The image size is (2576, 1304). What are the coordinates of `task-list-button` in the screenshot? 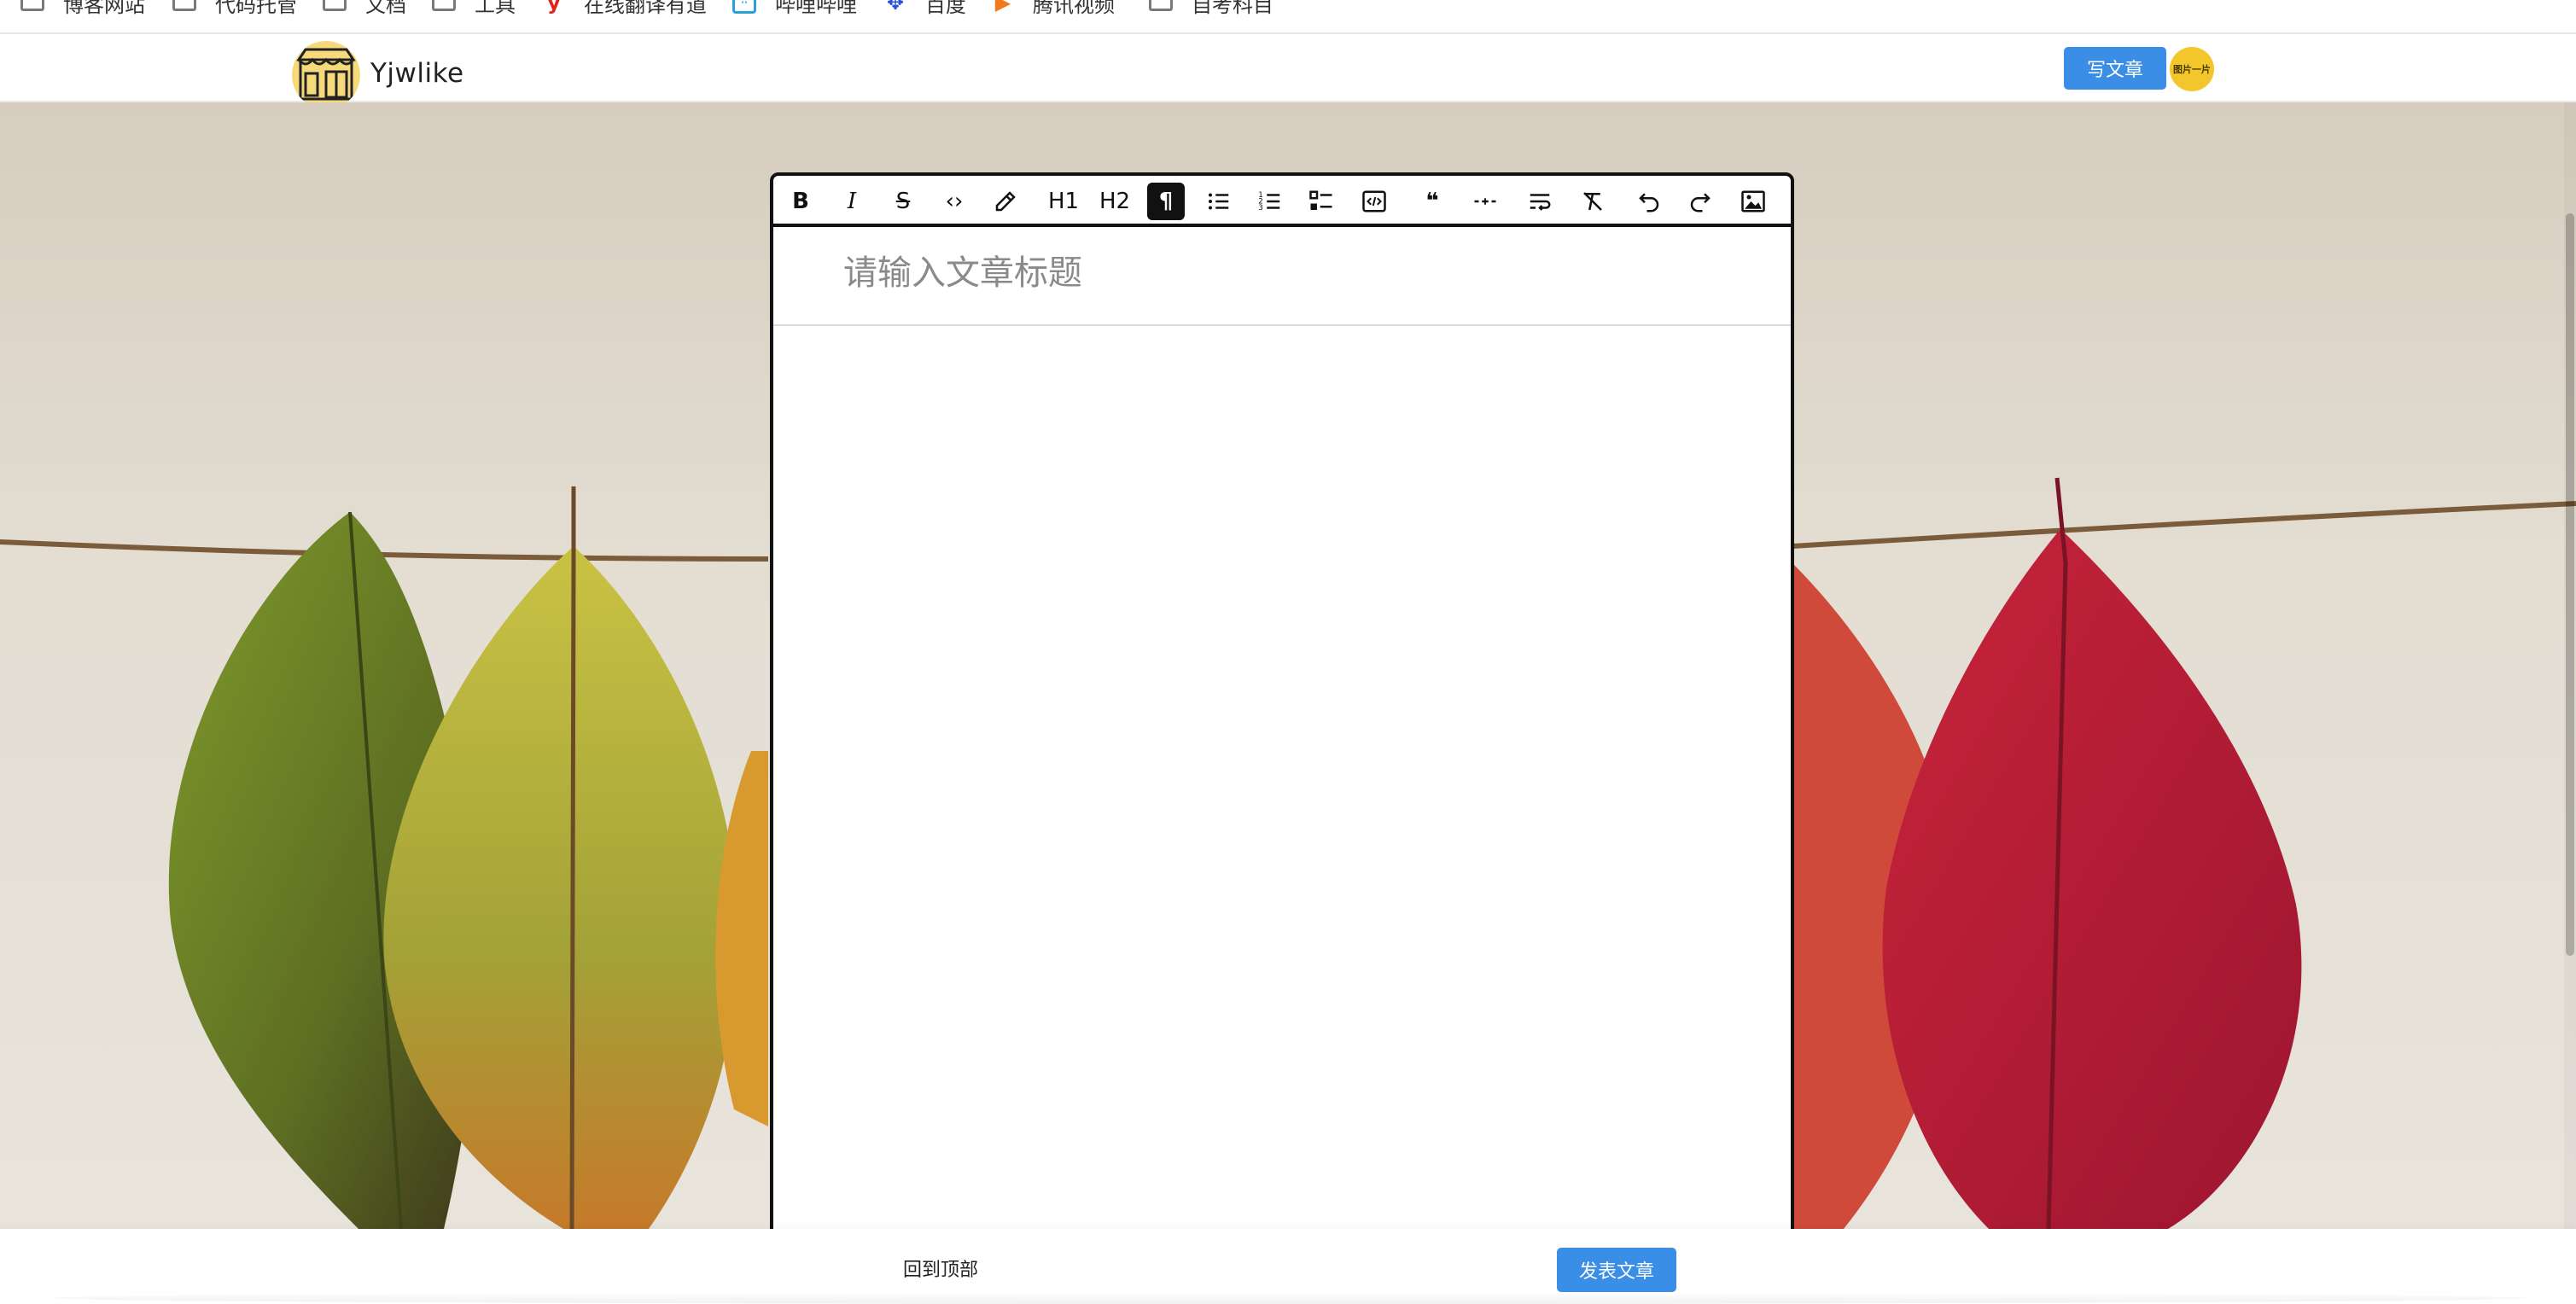 It's located at (1321, 201).